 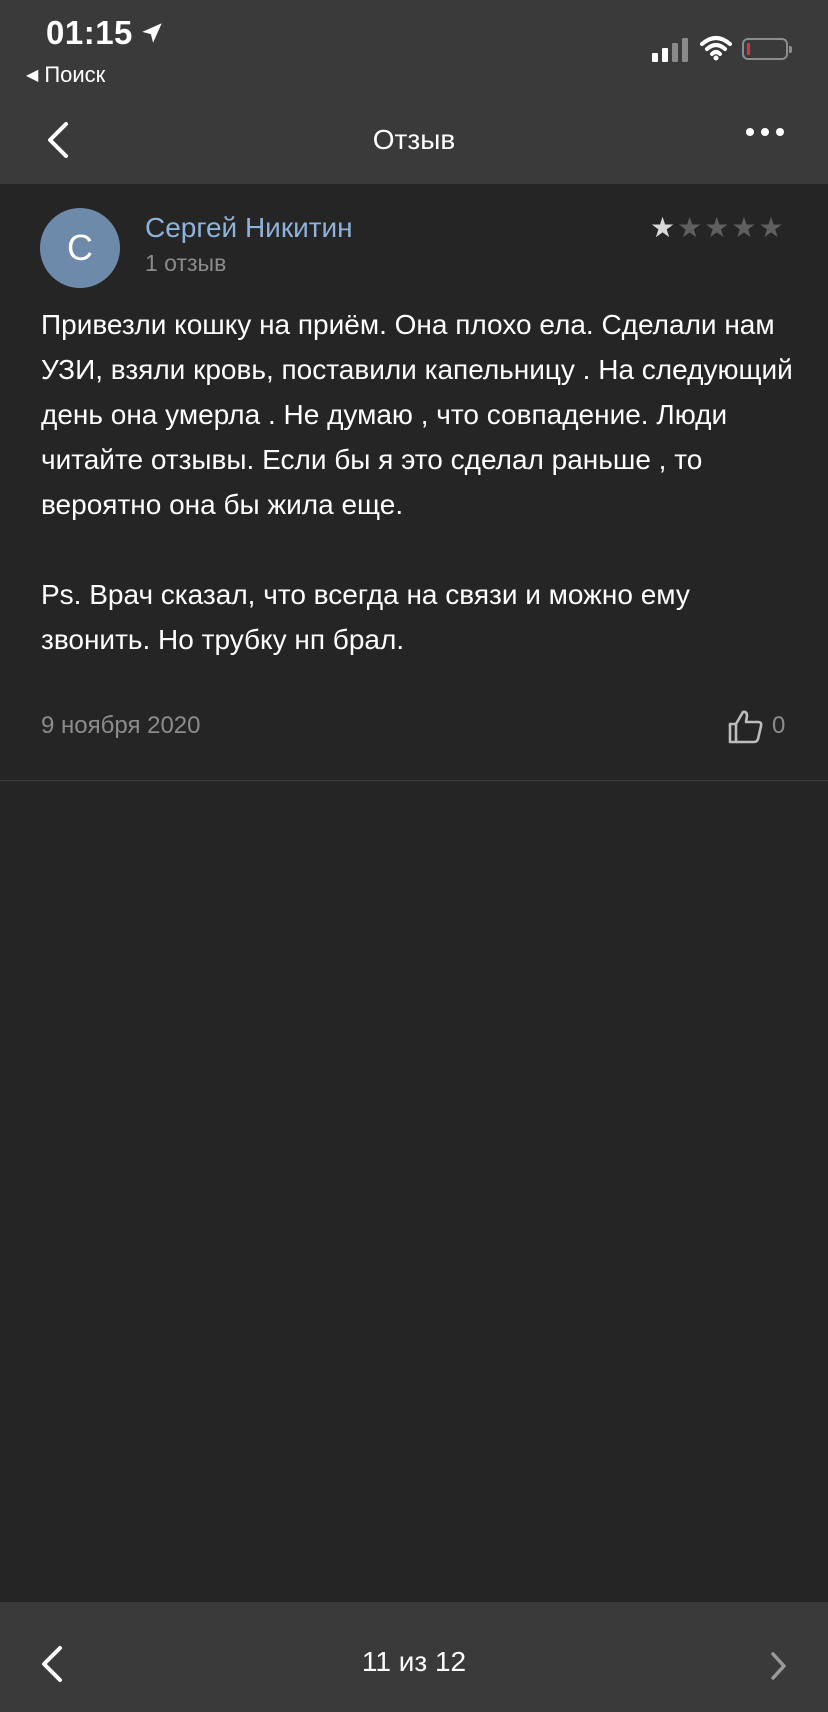 I want to click on back-to-app-button: ◀ Поиск, so click(x=65, y=75).